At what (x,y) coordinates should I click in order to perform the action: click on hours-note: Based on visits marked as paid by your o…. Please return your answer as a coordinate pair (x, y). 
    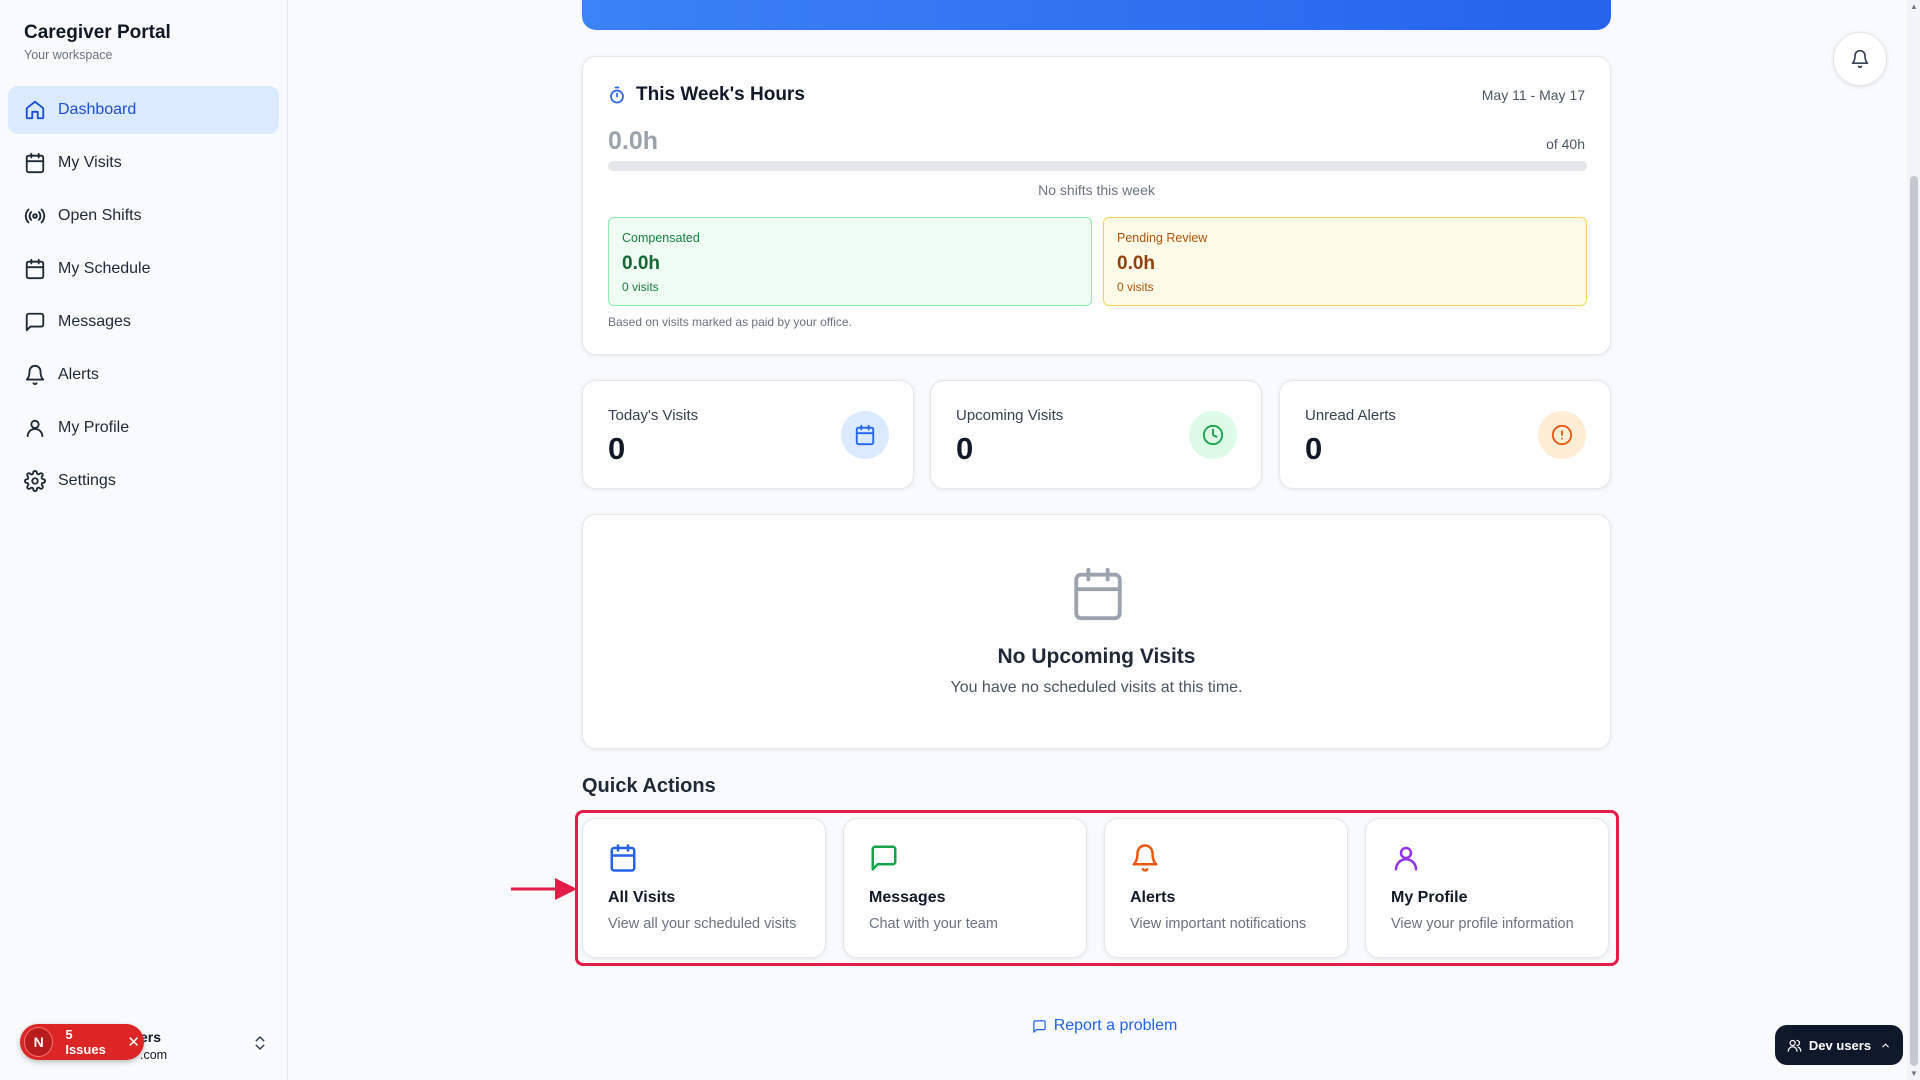
    Looking at the image, I should click on (730, 322).